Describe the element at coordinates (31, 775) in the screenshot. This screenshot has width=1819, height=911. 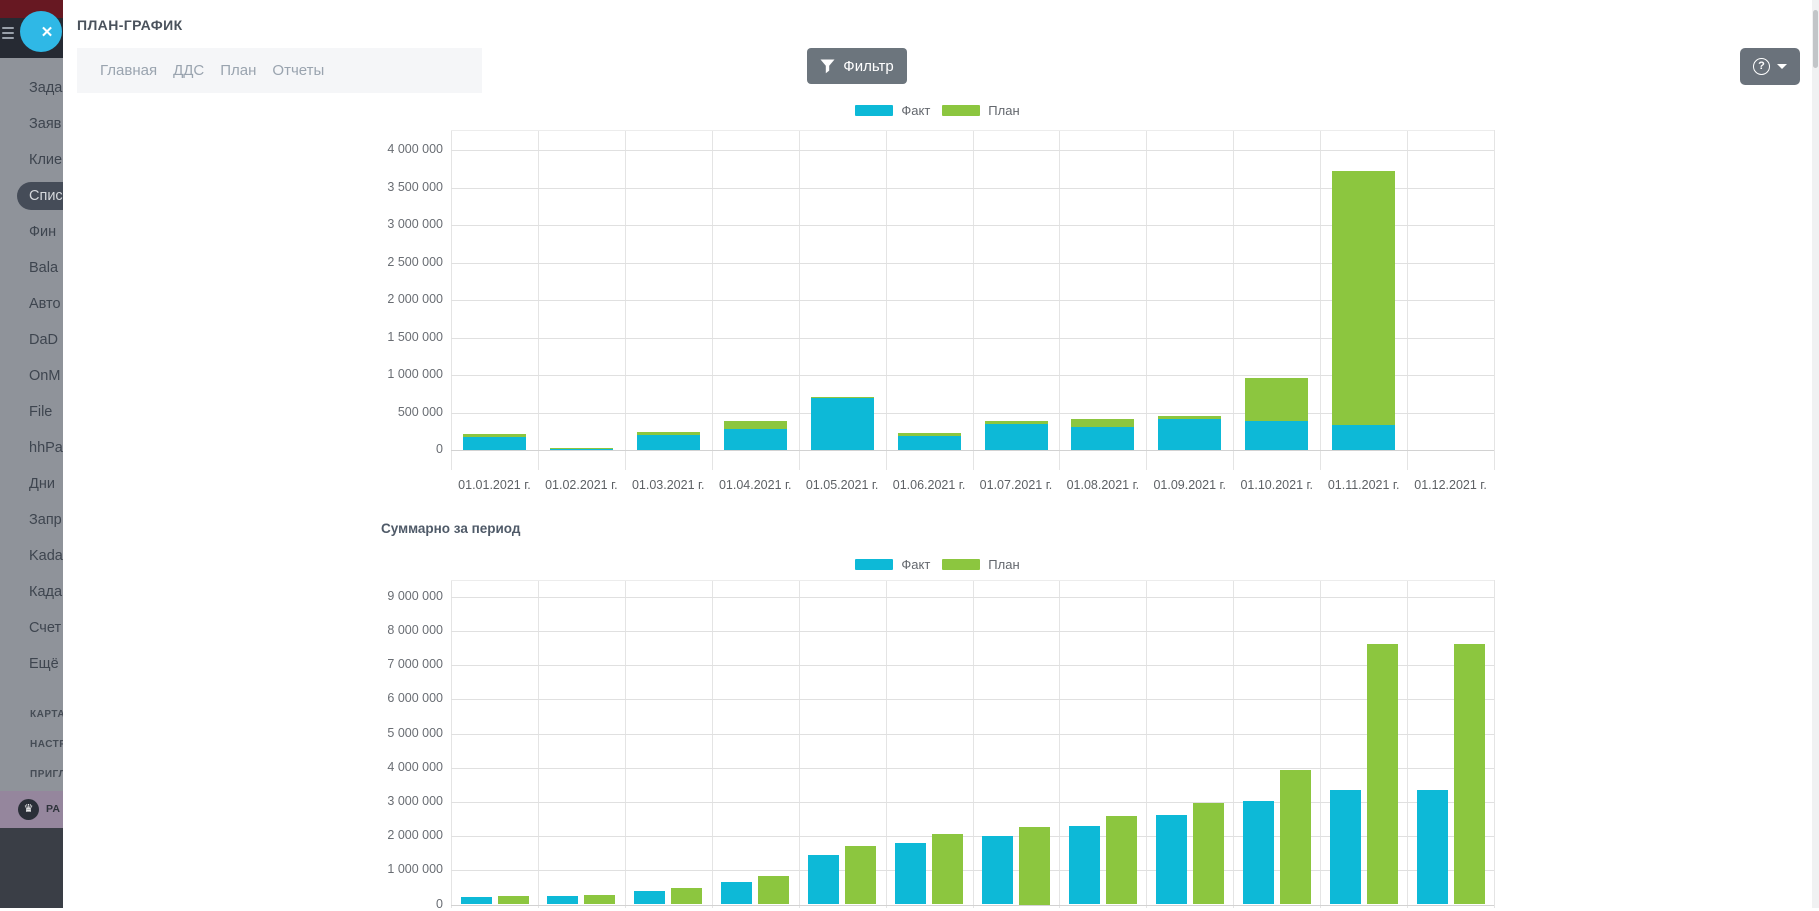
I see `sidebar-footer-item: ПРИГЛ` at that location.